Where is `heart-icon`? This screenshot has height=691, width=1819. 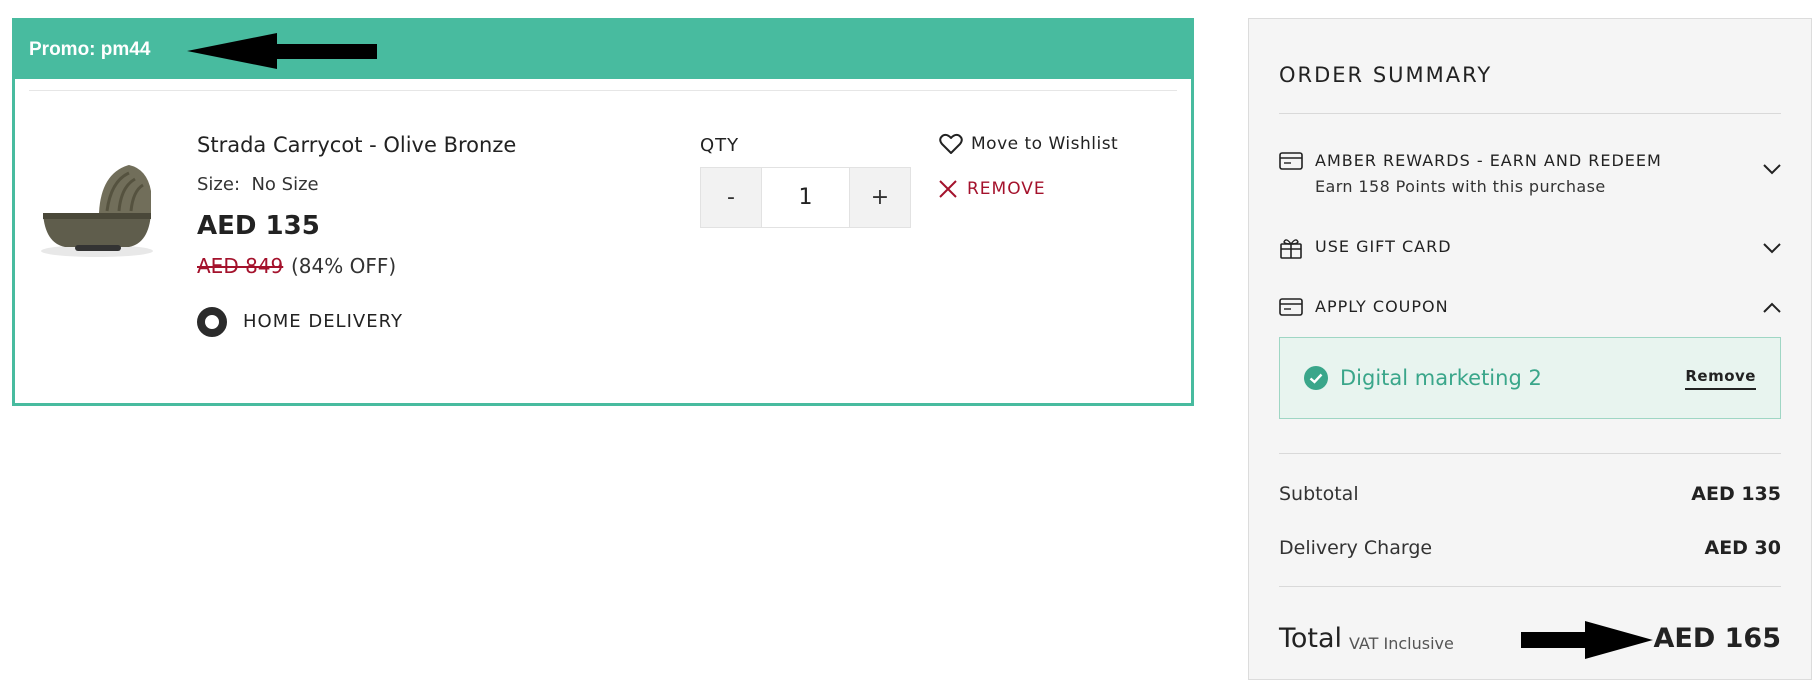 heart-icon is located at coordinates (951, 143).